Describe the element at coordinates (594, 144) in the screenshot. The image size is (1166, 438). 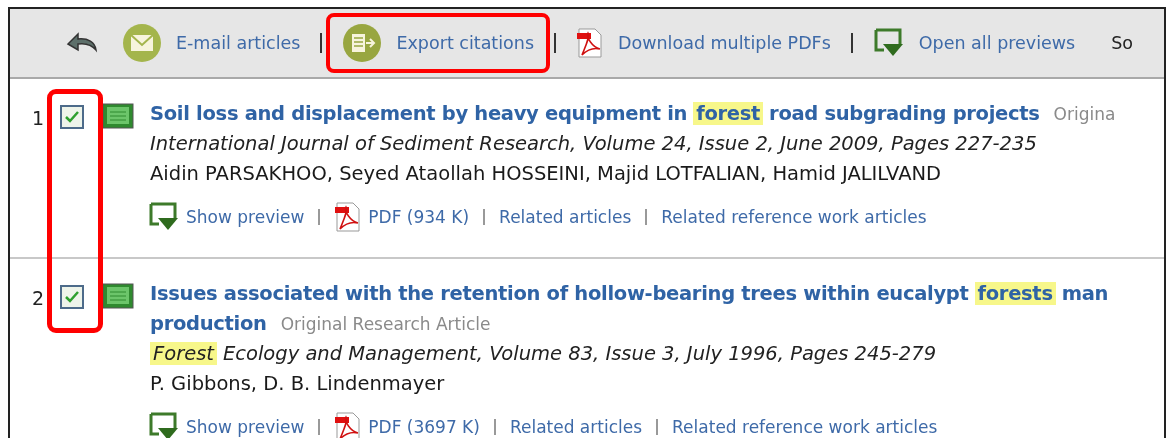
I see `journal-citation: International Journal of Sediment Research, Volume 24, Issue 2, June 2009, Pages 227-235` at that location.